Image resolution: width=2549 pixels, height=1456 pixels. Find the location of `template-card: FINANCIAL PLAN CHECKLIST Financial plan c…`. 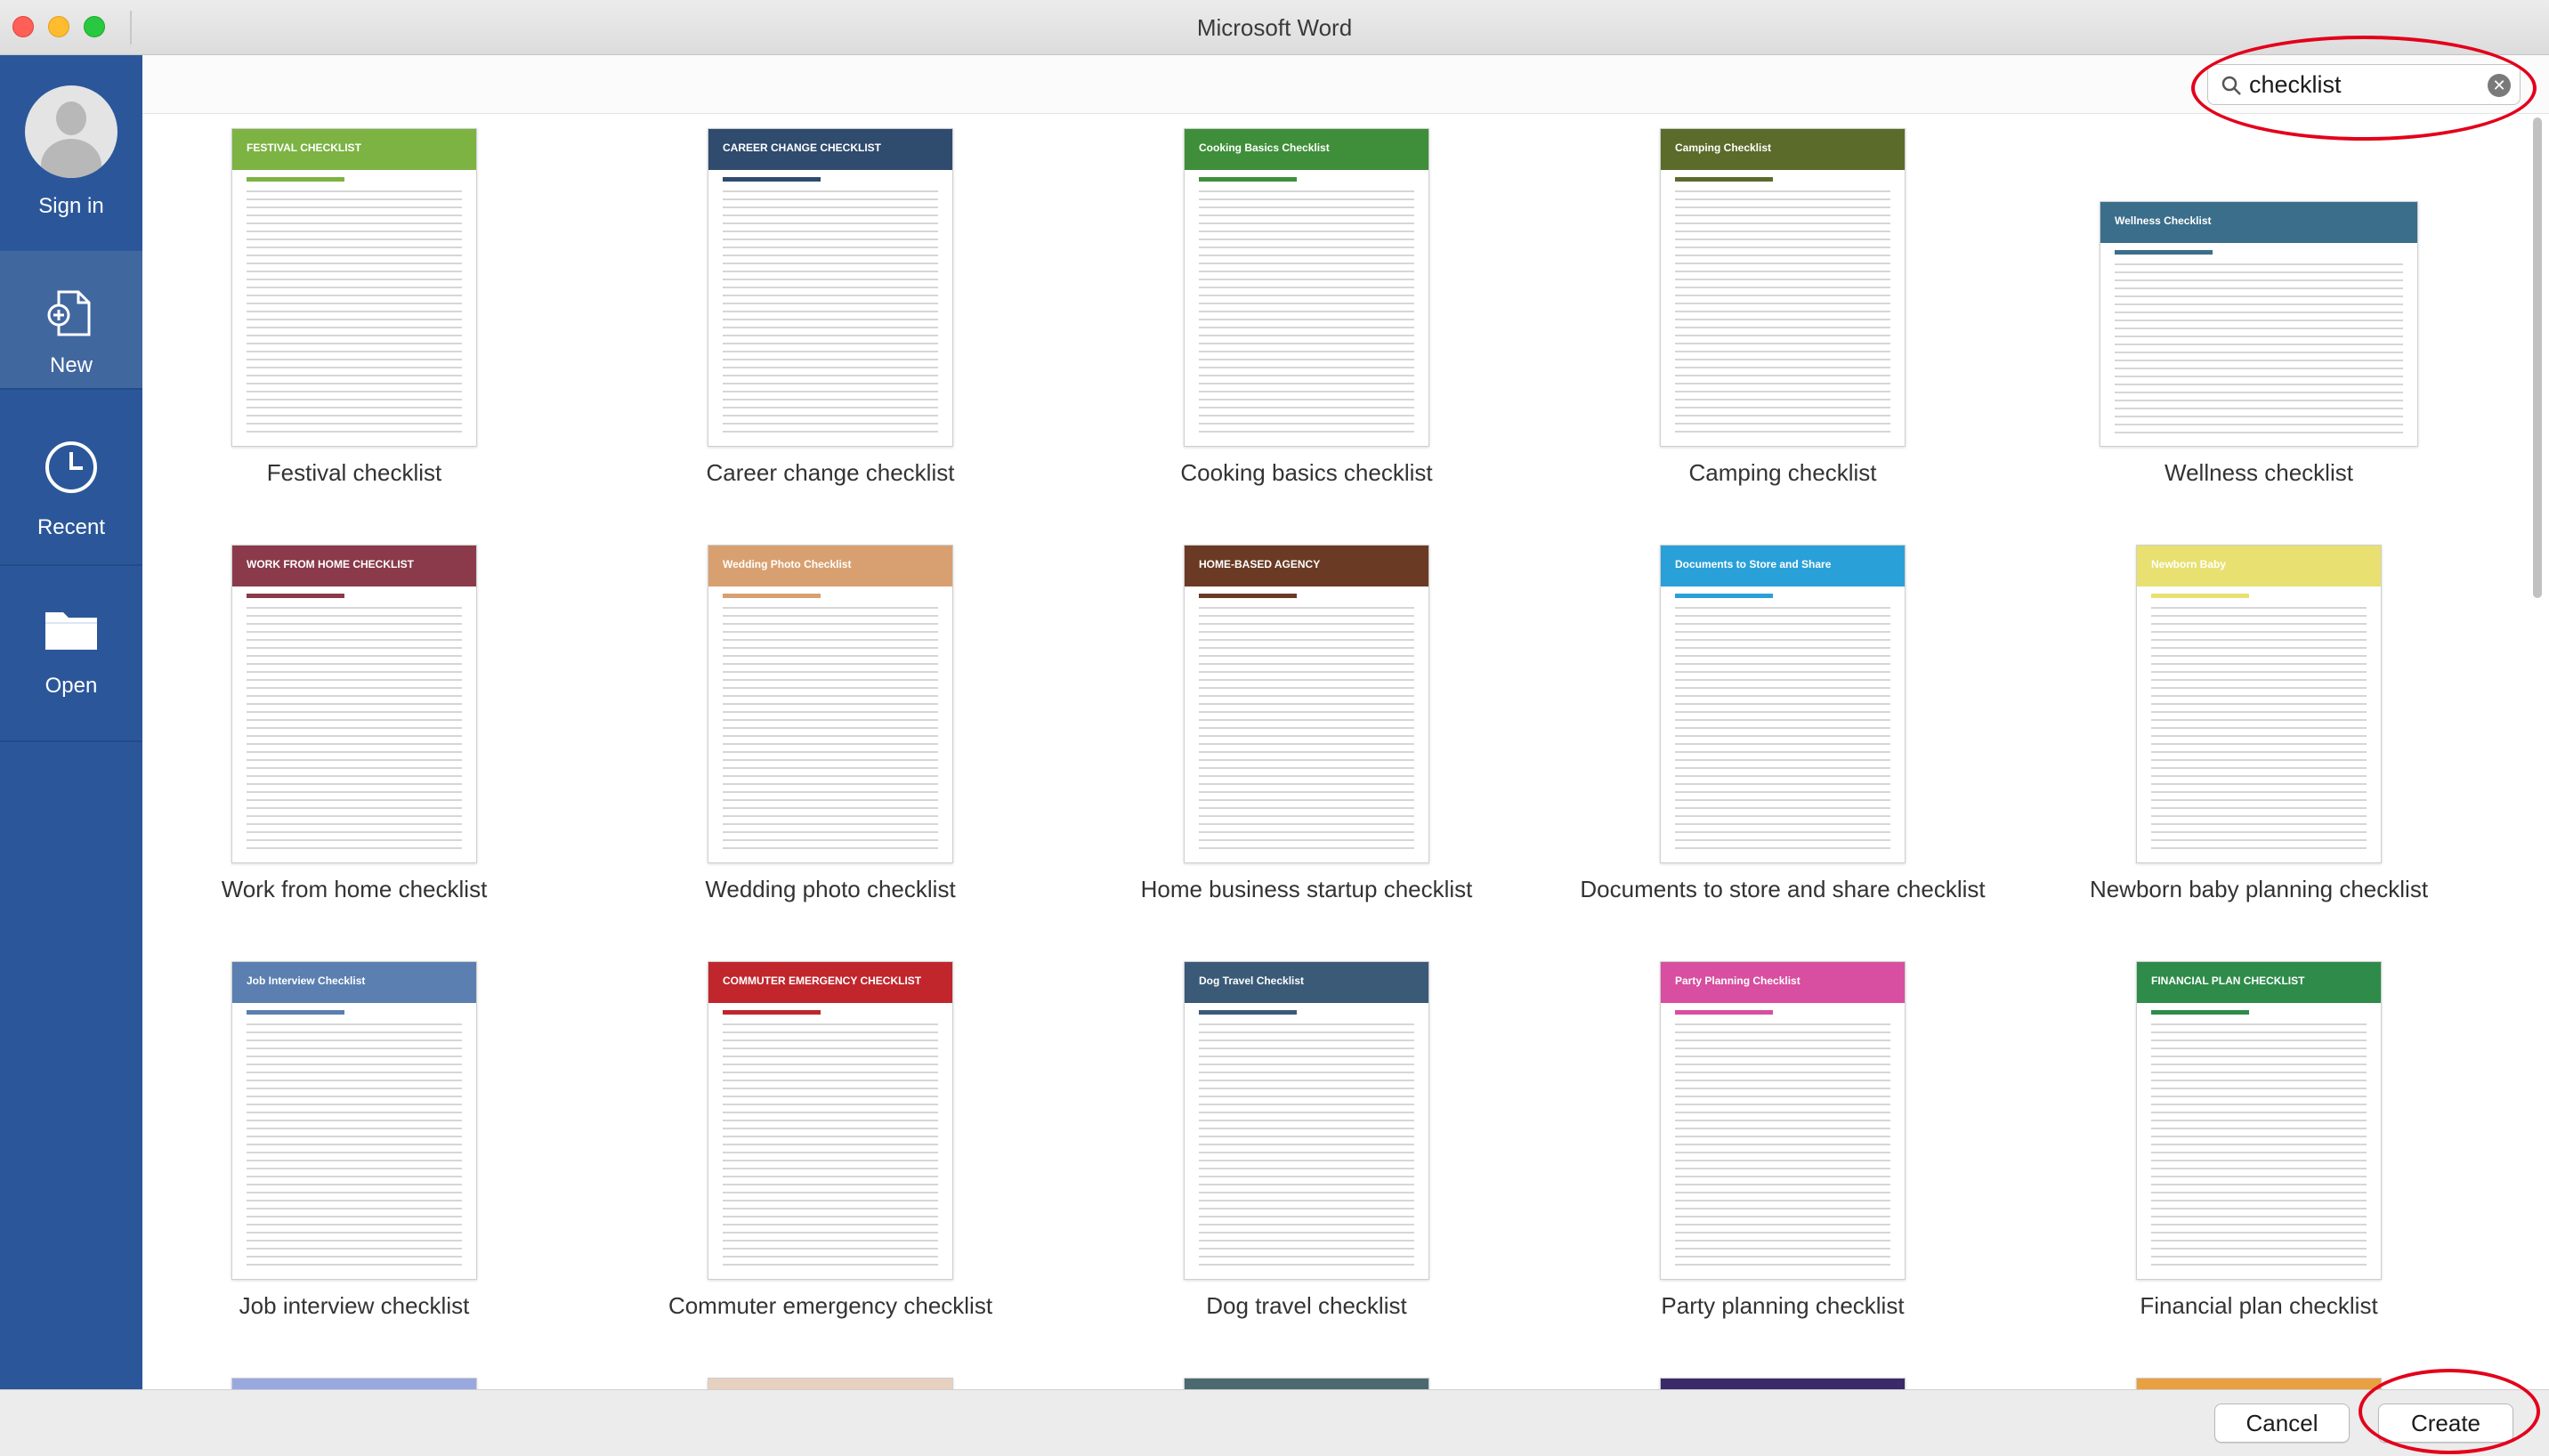

template-card: FINANCIAL PLAN CHECKLIST Financial plan c… is located at coordinates (2259, 1157).